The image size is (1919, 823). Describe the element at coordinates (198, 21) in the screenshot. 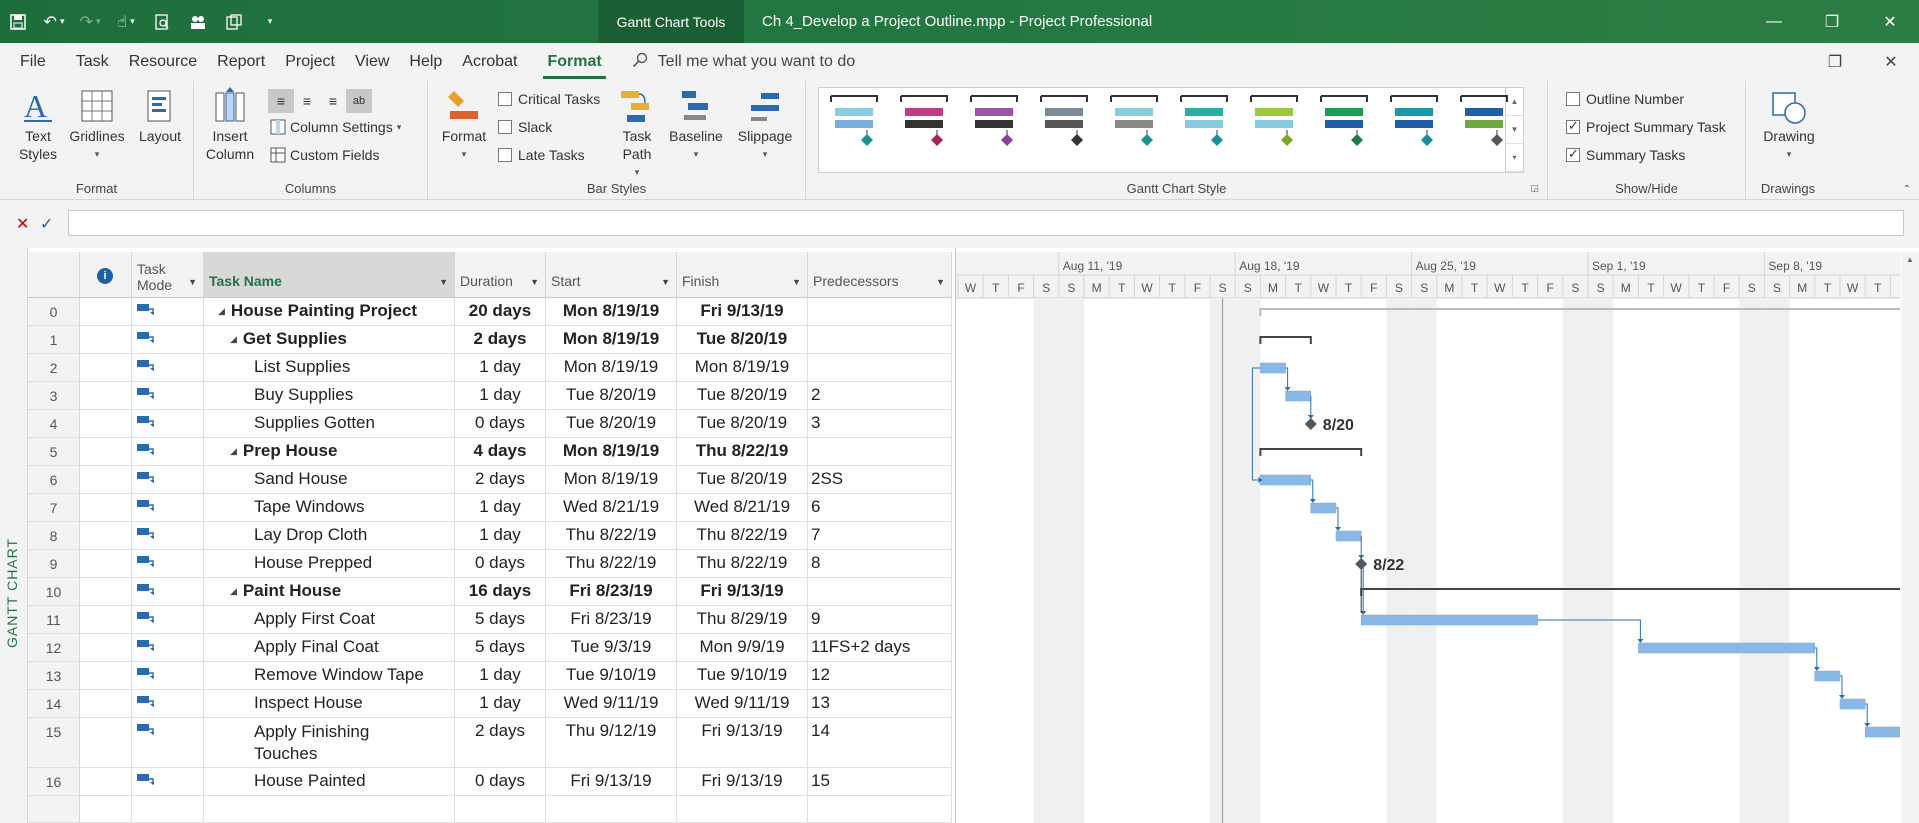

I see `resources-icon` at that location.